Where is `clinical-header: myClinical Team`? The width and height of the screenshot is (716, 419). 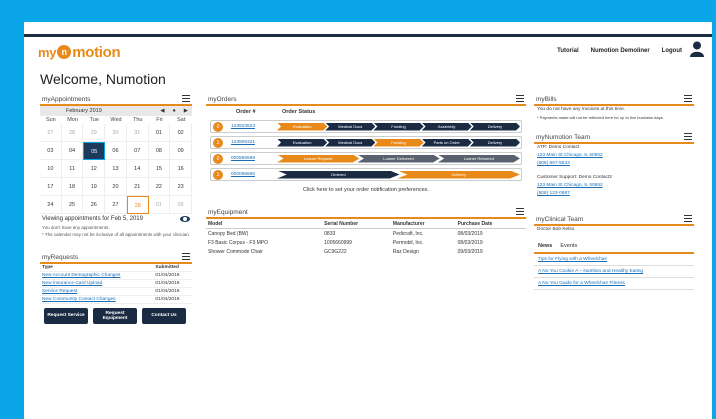
clinical-header: myClinical Team is located at coordinates (614, 220).